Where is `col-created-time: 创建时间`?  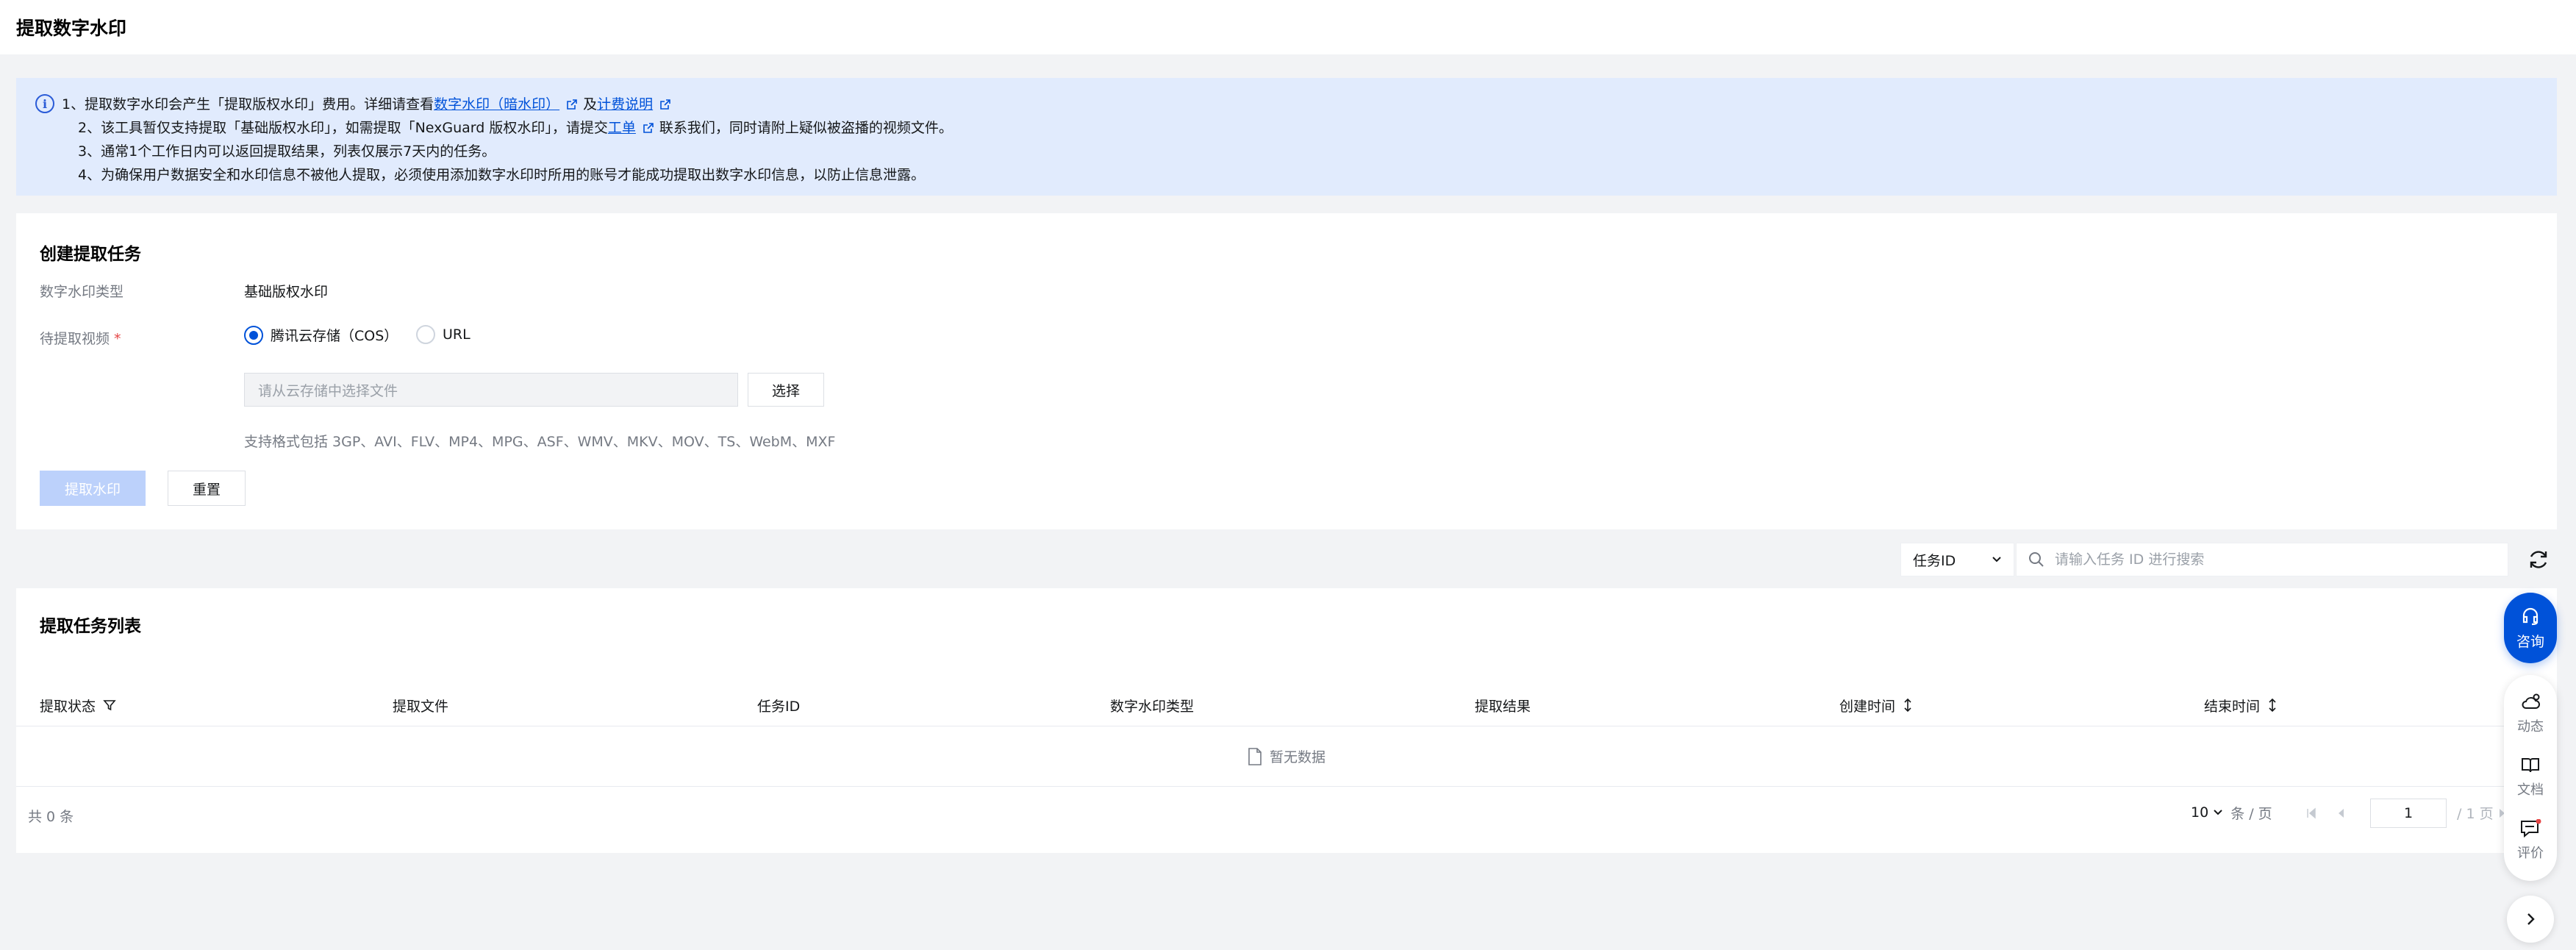
col-created-time: 创建时间 is located at coordinates (1876, 705).